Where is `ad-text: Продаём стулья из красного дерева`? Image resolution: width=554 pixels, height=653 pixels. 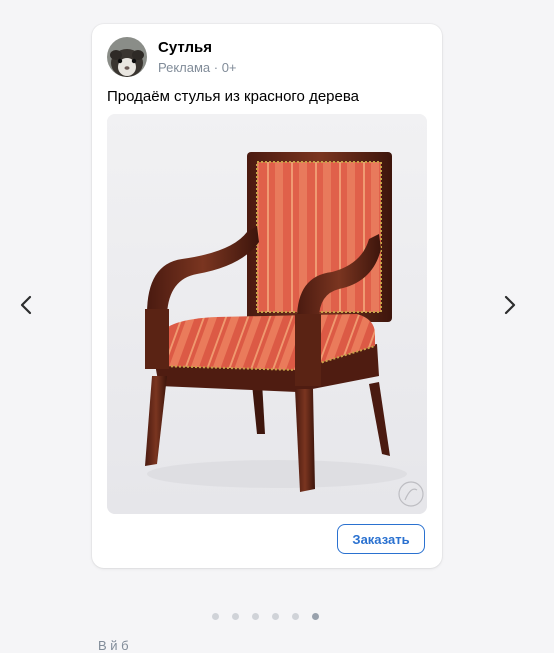
ad-text: Продаём стулья из красного дерева is located at coordinates (233, 96).